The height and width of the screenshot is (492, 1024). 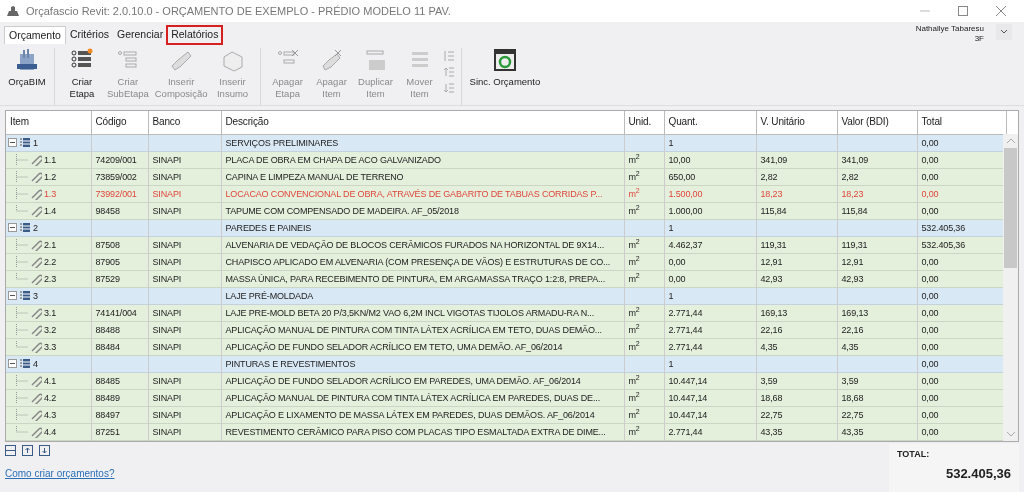 I want to click on table-cell: 1.500,00, so click(x=685, y=193).